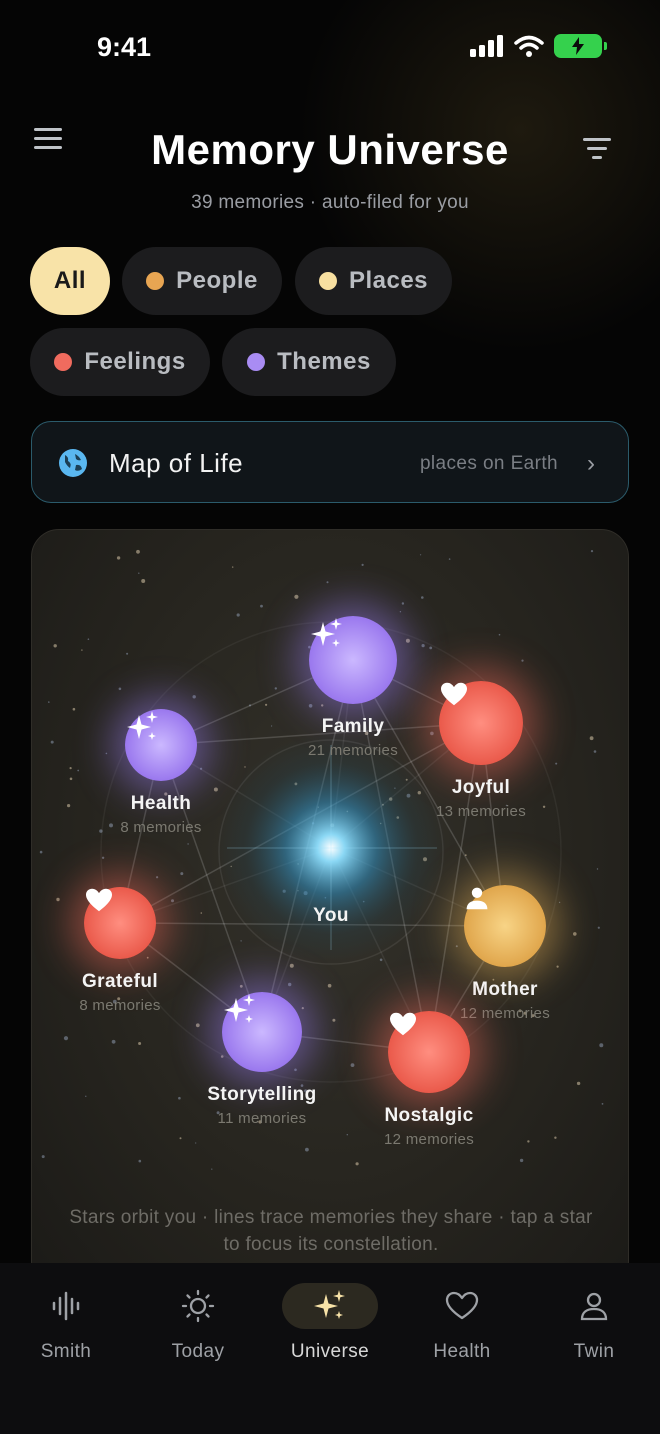 The image size is (660, 1434). What do you see at coordinates (330, 149) in the screenshot?
I see `page-title: Memory Universe` at bounding box center [330, 149].